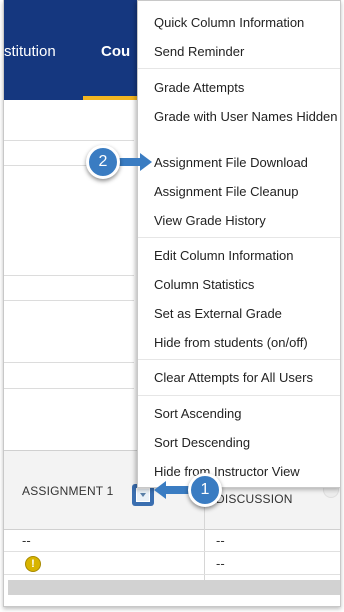 The height and width of the screenshot is (612, 344). Describe the element at coordinates (246, 378) in the screenshot. I see `menu-item-clear-attempts-for-all-users: Clear Attempts for All Users` at that location.